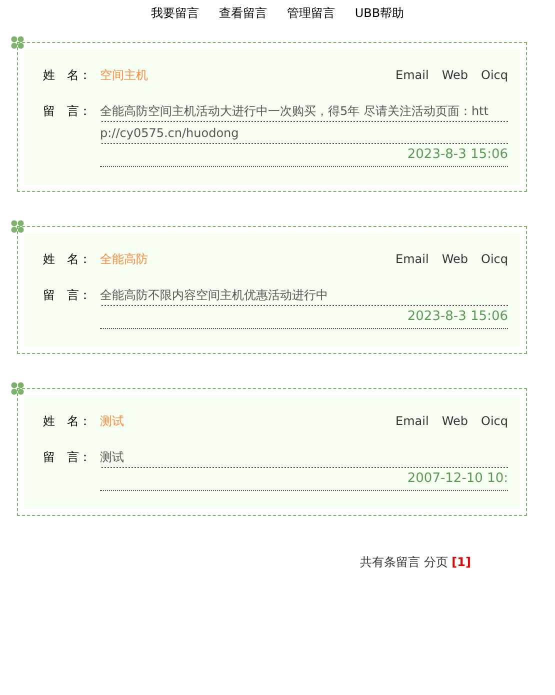 The width and height of the screenshot is (555, 695). What do you see at coordinates (124, 75) in the screenshot?
I see `author-name: 空间主机` at bounding box center [124, 75].